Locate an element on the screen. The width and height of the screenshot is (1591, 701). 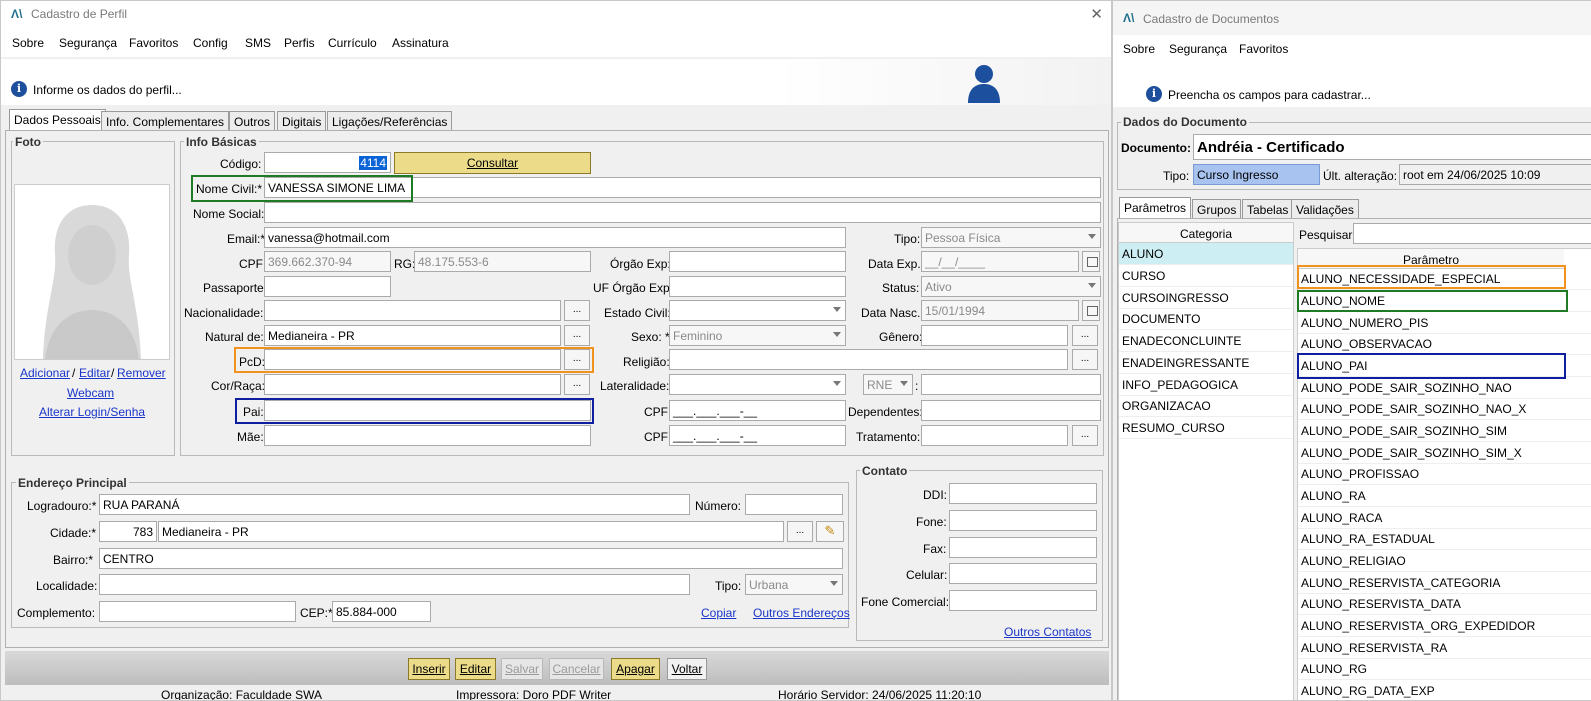
outros-contatos-link: Outros Contatos is located at coordinates (1047, 632).